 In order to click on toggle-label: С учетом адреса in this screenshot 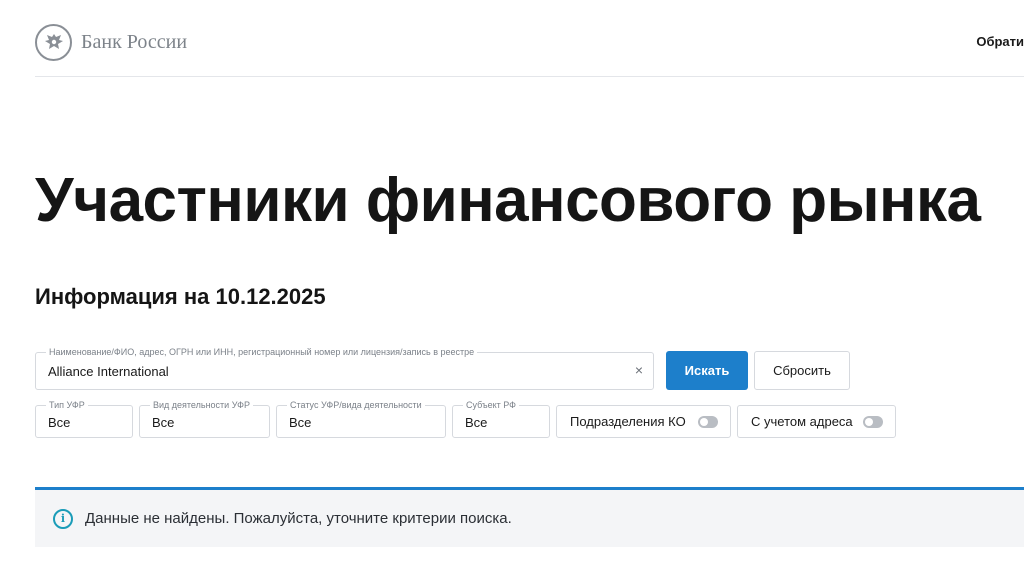, I will do `click(802, 421)`.